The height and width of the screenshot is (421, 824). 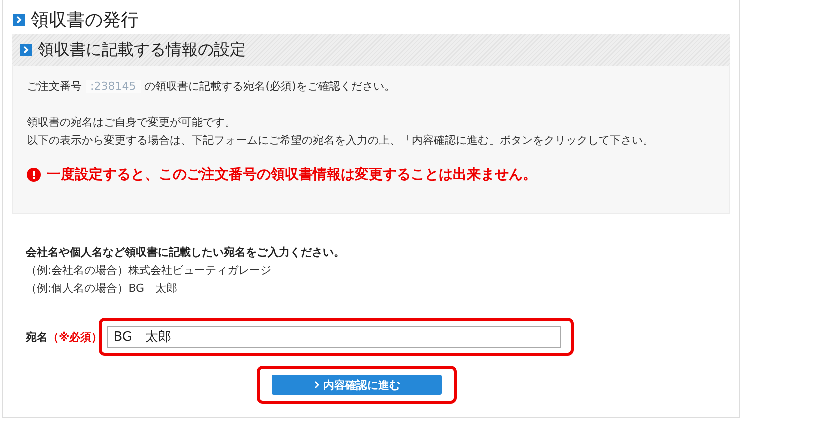 I want to click on field-label: 宛名, so click(x=37, y=337).